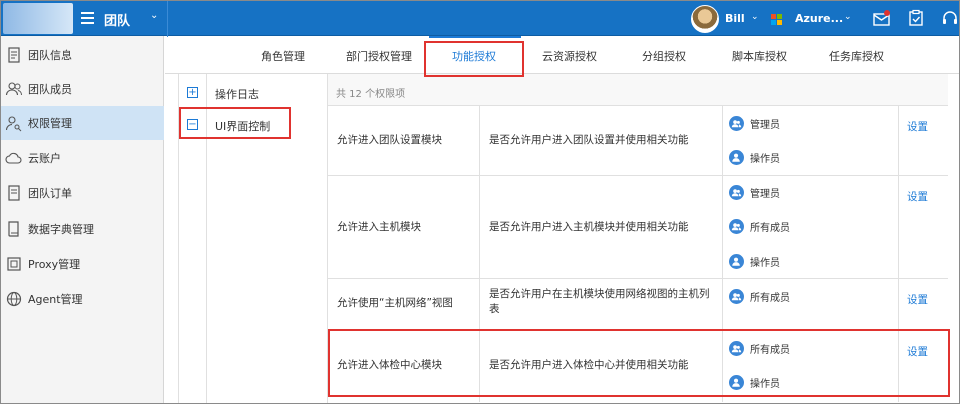 The height and width of the screenshot is (404, 960). I want to click on tree-item-label: UI界面控制, so click(243, 126).